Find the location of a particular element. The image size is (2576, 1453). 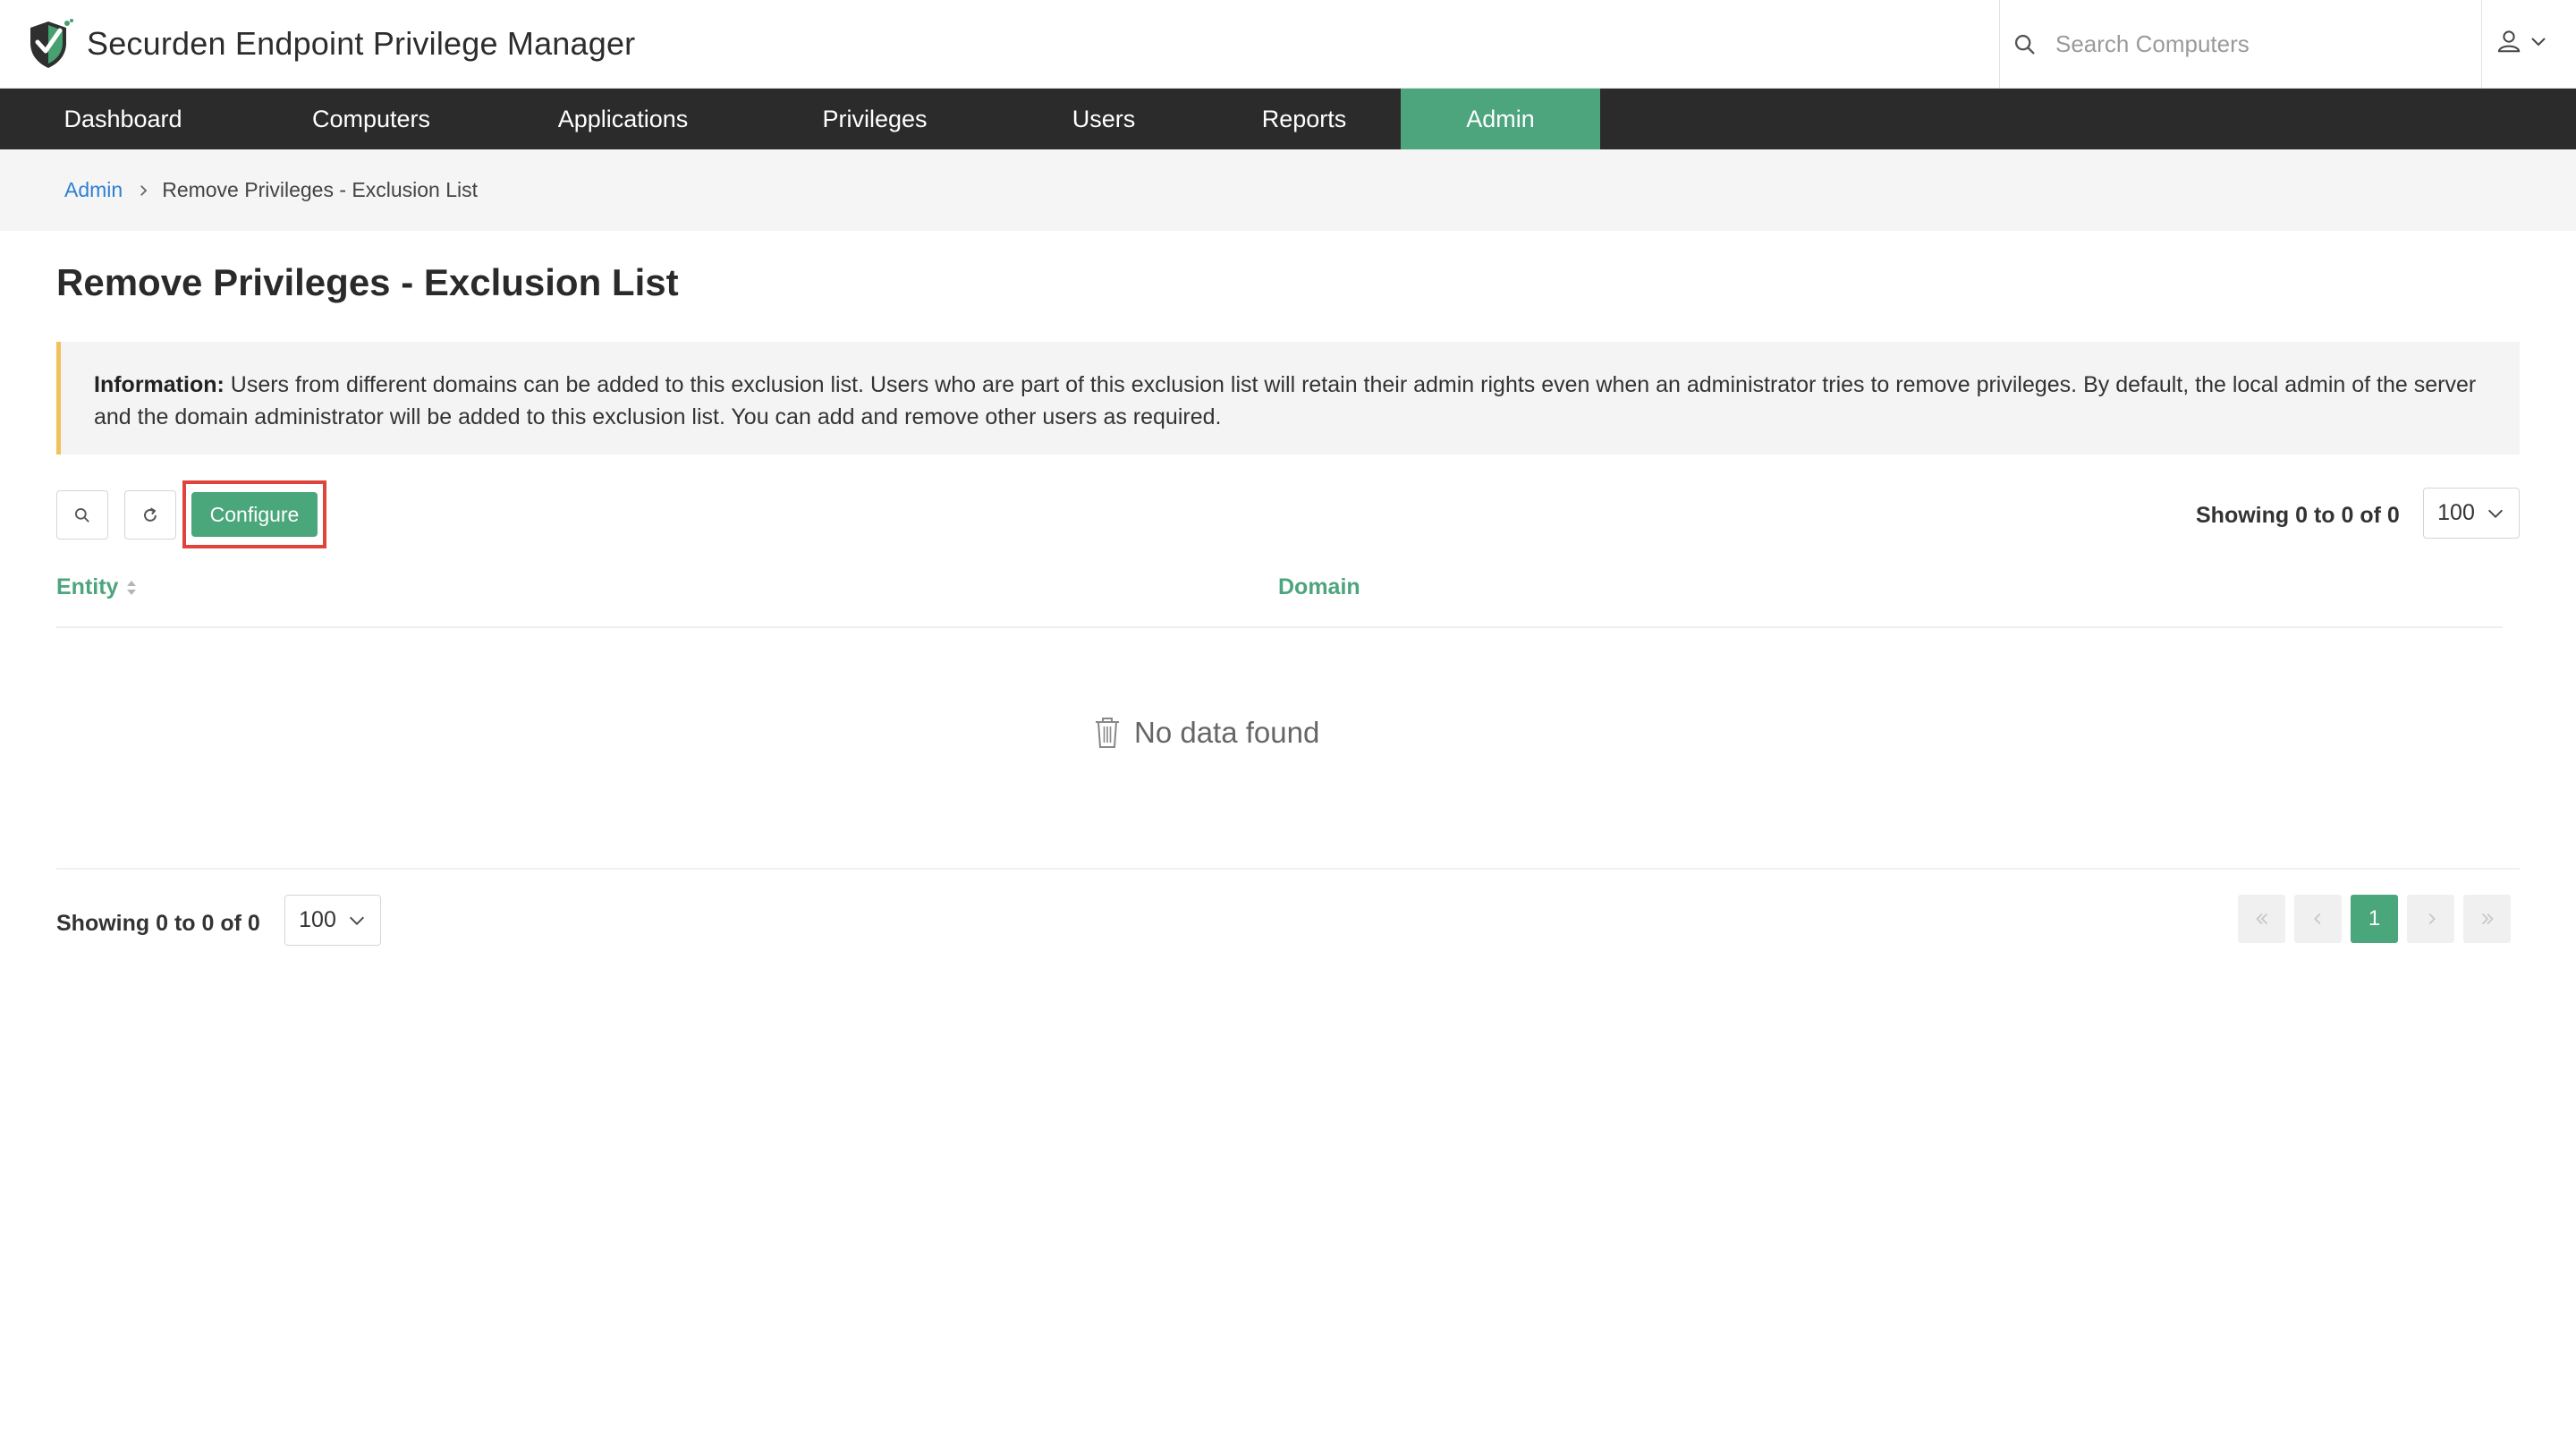

shield-logo-icon is located at coordinates (51, 43).